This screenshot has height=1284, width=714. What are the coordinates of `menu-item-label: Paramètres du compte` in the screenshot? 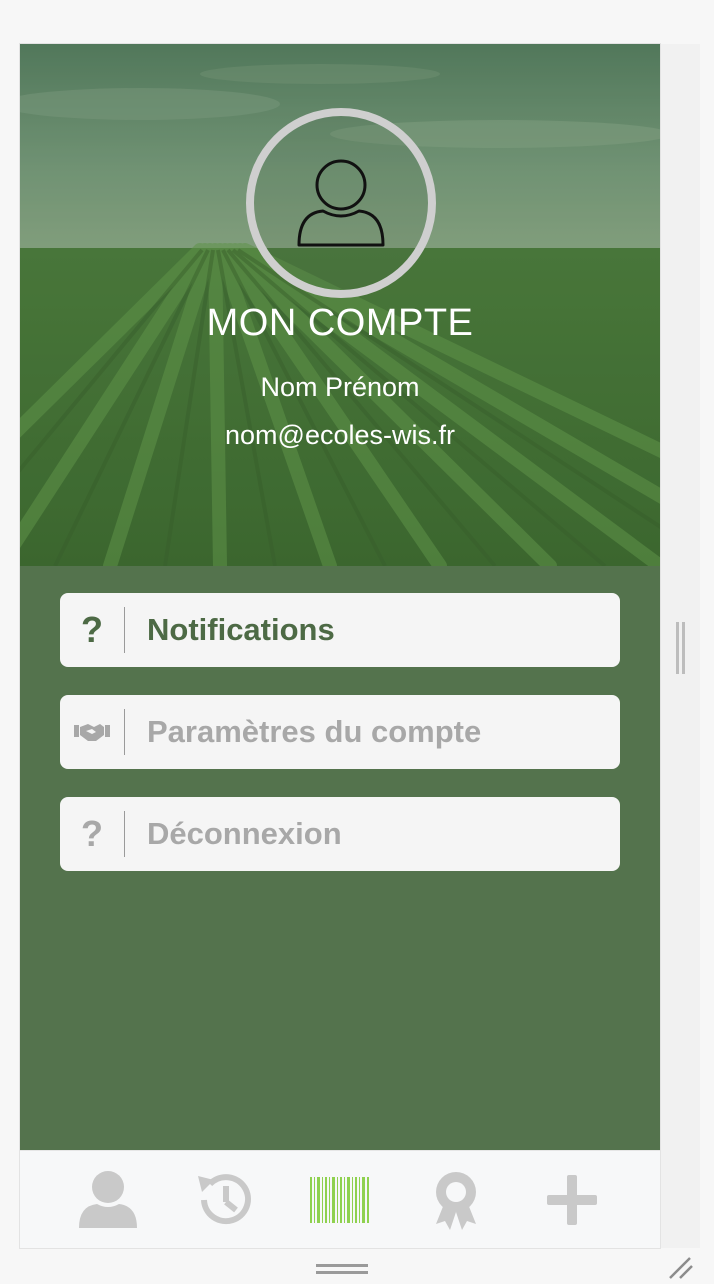 It's located at (314, 731).